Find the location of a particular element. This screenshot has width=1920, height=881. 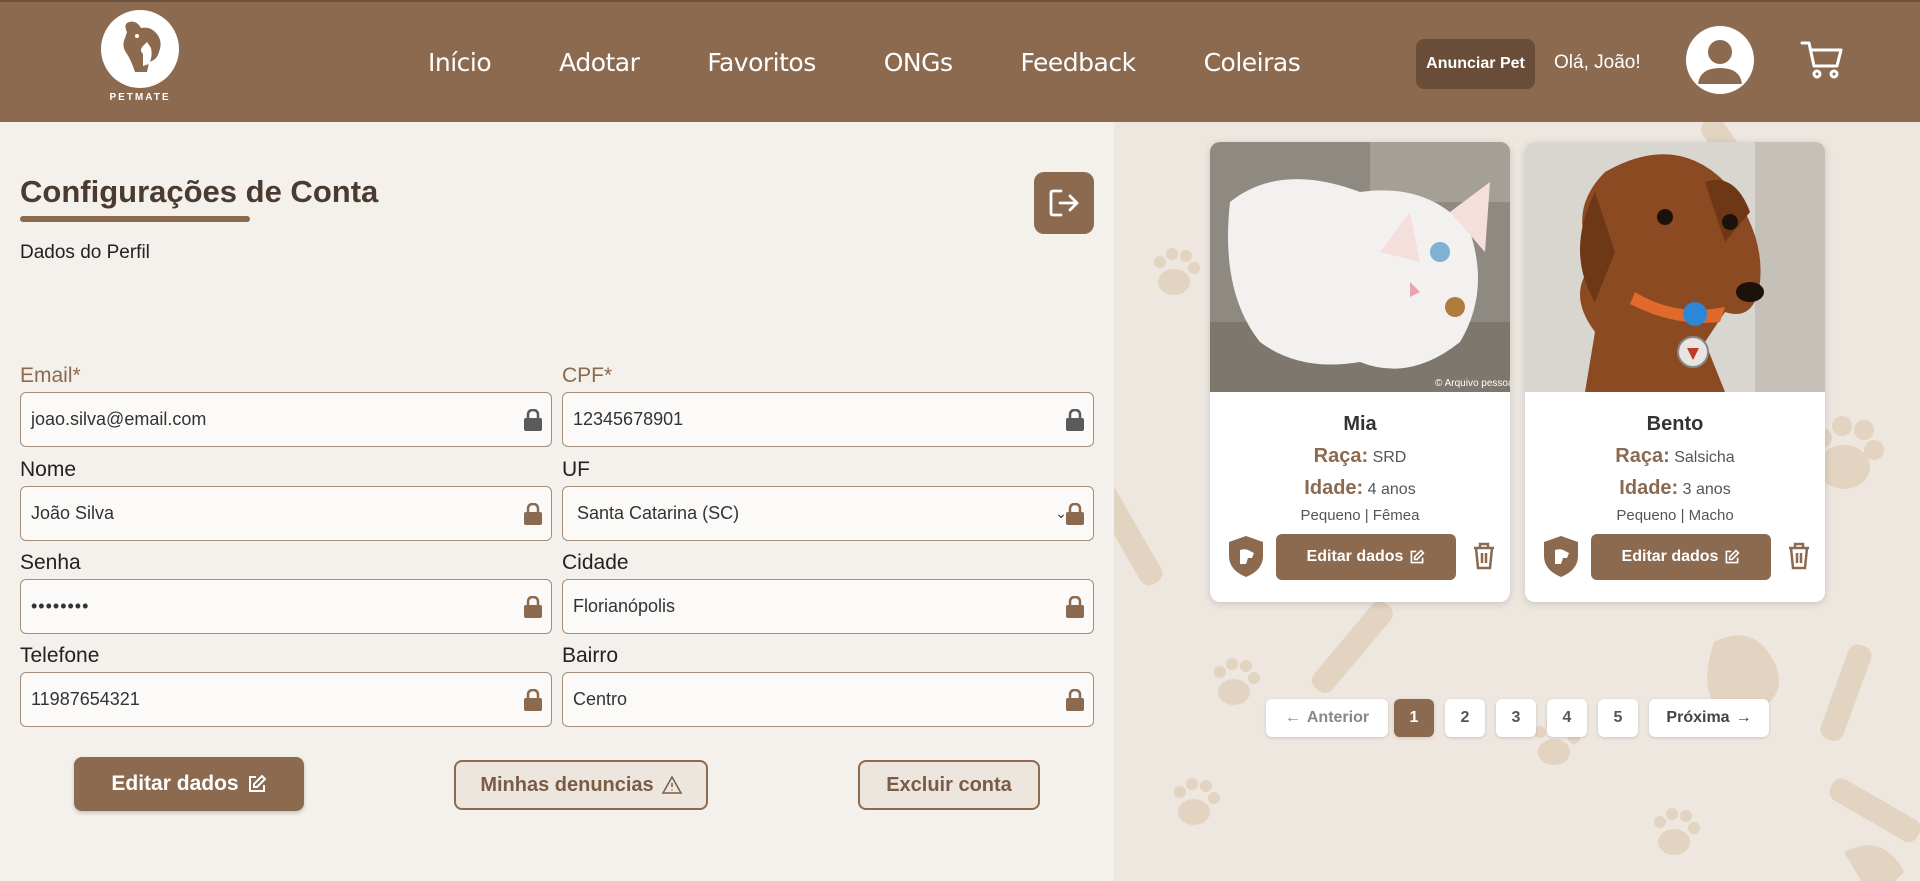

pet-age: Idade: 3 anos is located at coordinates (1675, 488).